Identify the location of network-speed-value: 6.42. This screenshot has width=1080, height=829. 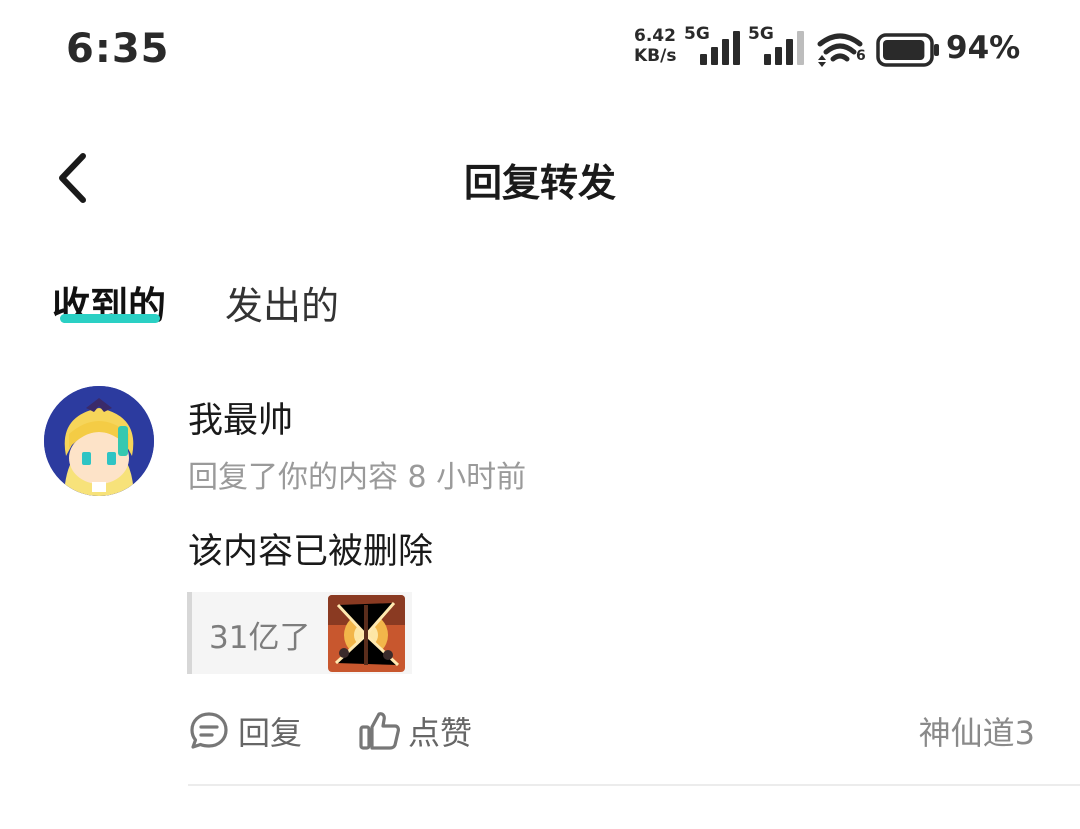
(655, 36).